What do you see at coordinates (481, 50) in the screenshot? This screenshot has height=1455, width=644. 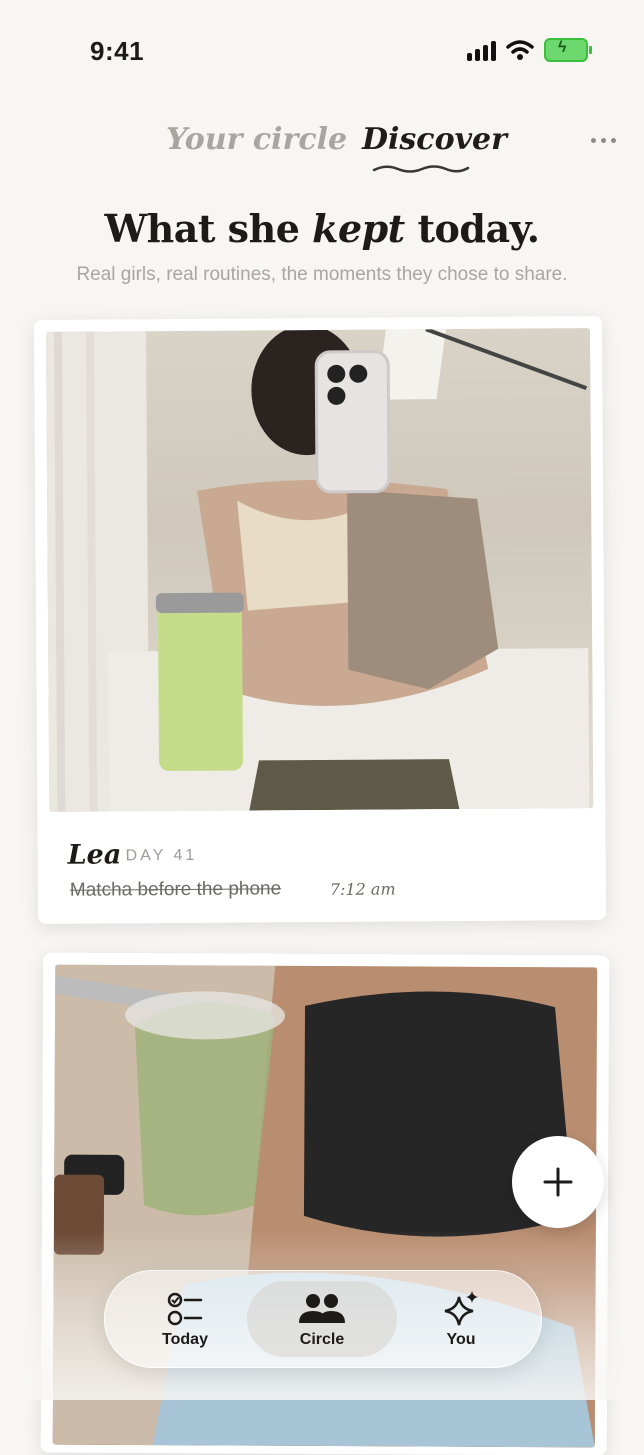 I see `signal-icon` at bounding box center [481, 50].